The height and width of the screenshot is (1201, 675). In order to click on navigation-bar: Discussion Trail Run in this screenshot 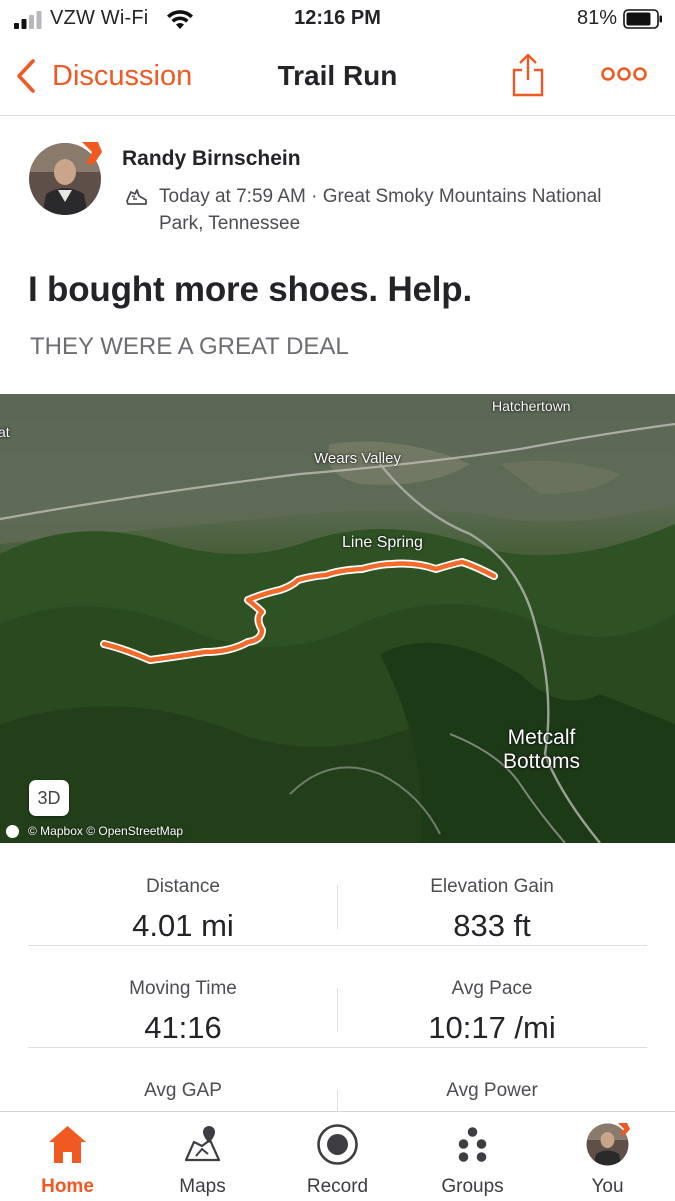, I will do `click(337, 77)`.